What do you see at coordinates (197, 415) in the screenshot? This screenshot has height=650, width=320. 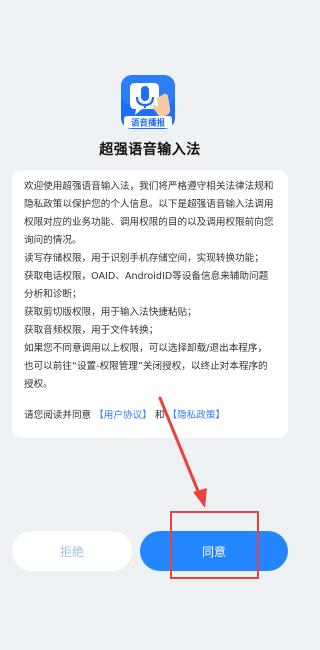 I see `privacy-policy-link: 【隐私政策】` at bounding box center [197, 415].